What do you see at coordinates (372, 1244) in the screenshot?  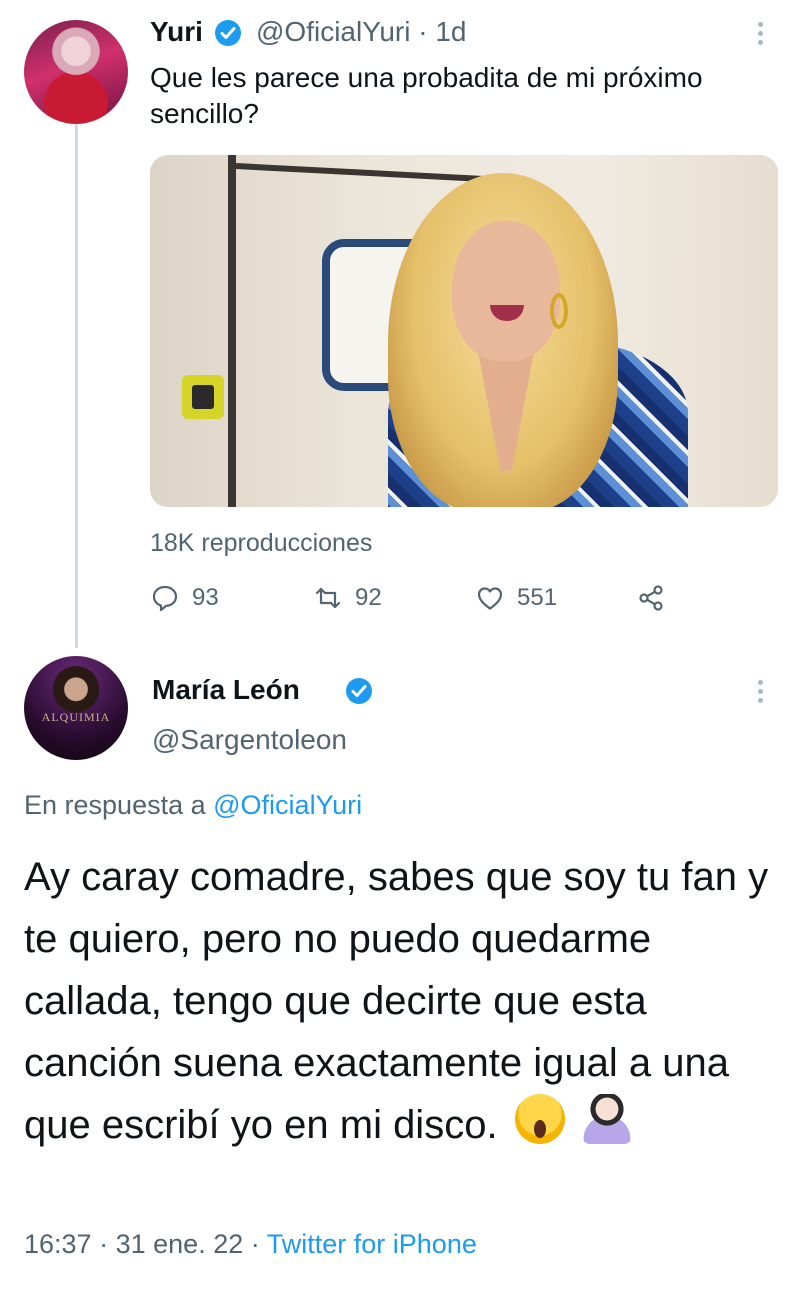 I see `tweet-source-link: Twitter for iPhone` at bounding box center [372, 1244].